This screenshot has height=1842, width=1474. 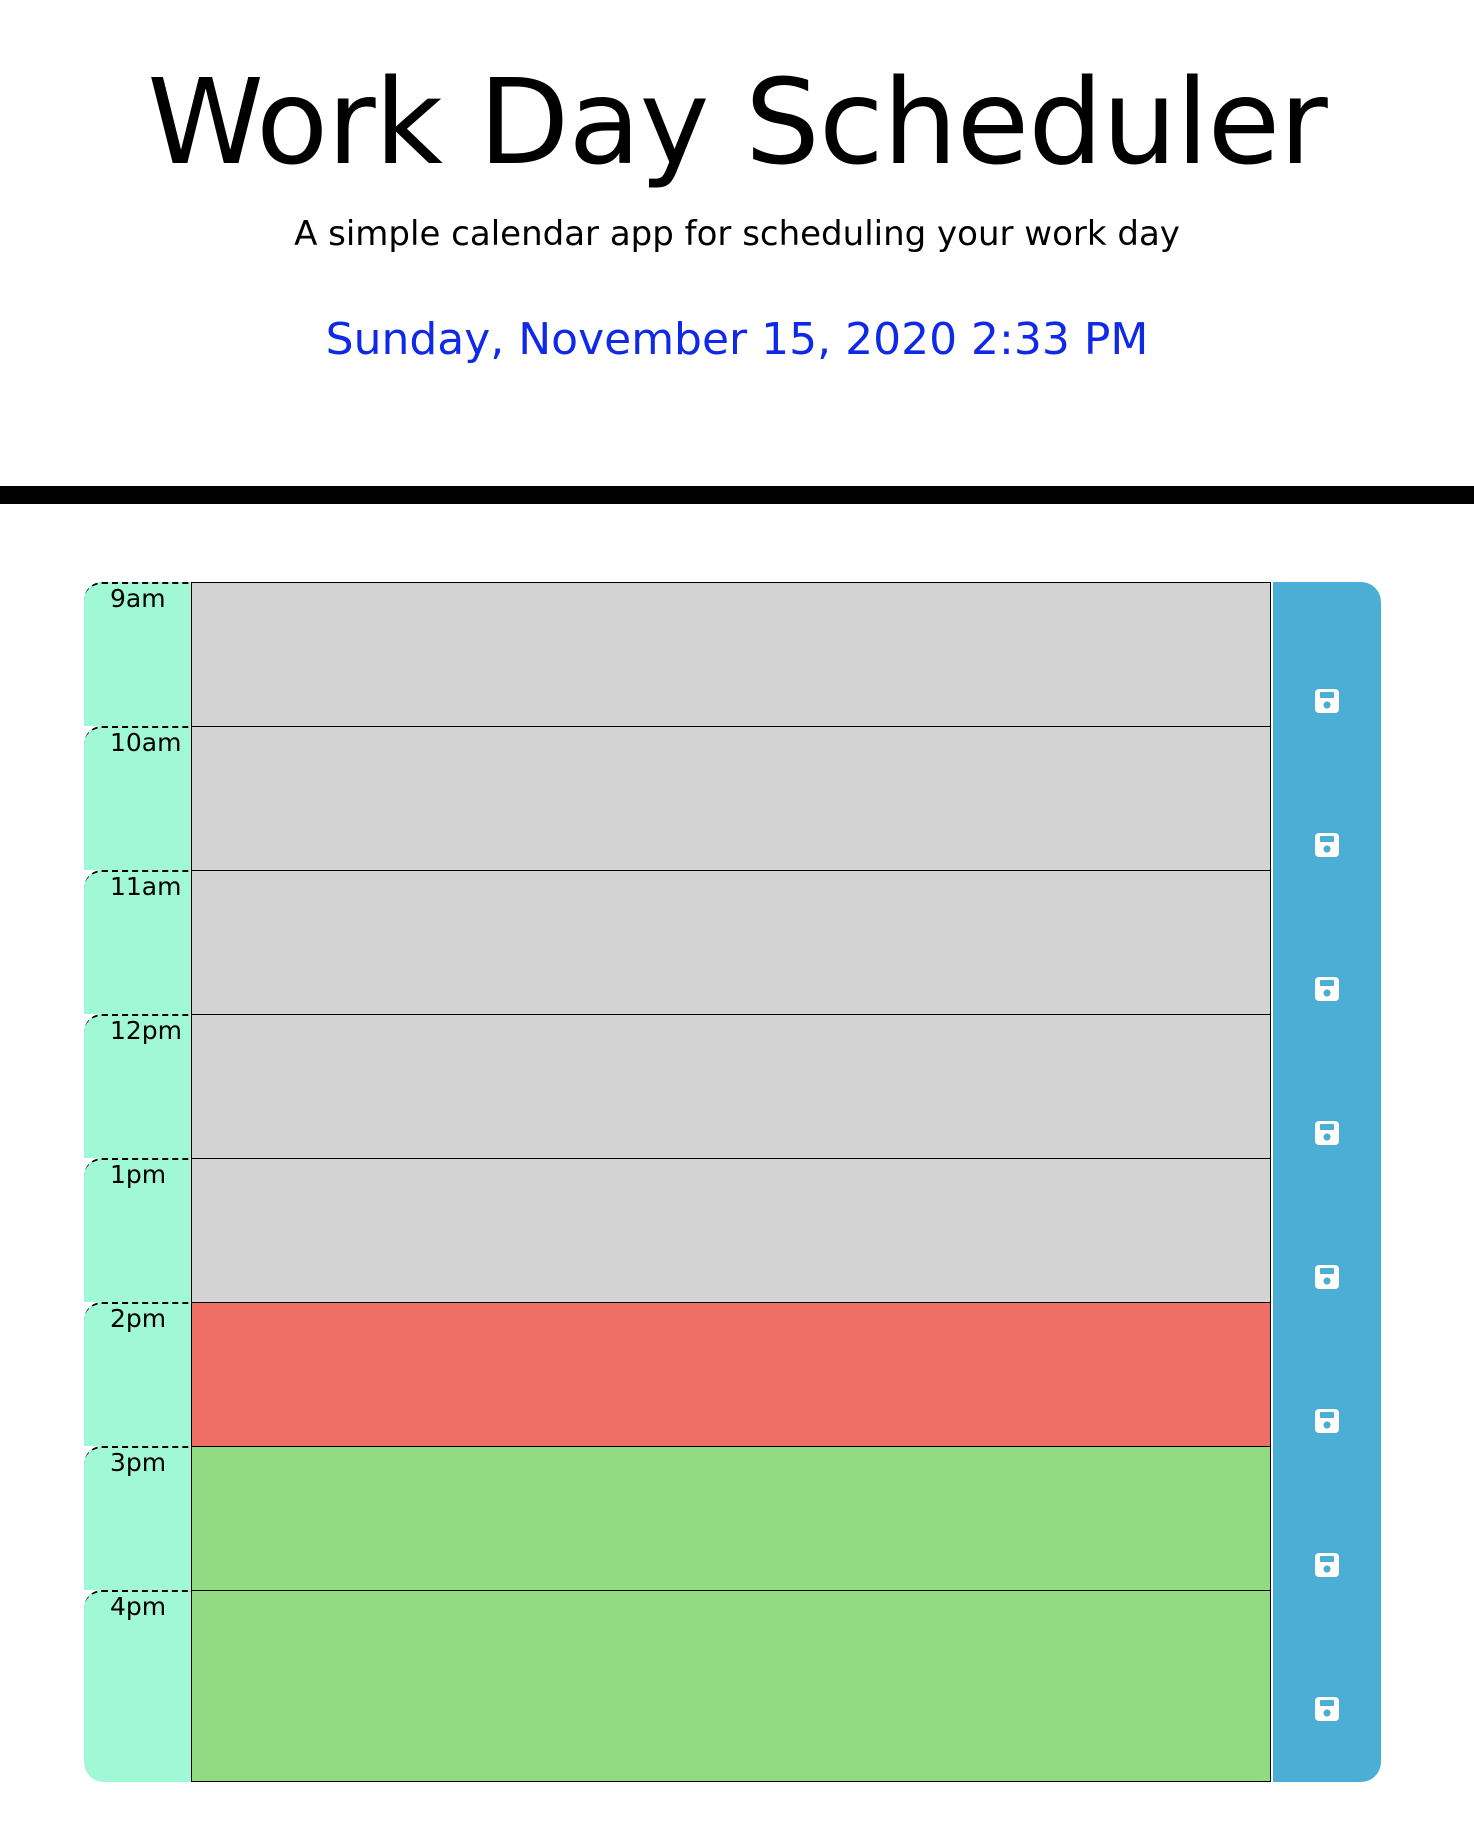 What do you see at coordinates (146, 1030) in the screenshot?
I see `hour-label: 12pm` at bounding box center [146, 1030].